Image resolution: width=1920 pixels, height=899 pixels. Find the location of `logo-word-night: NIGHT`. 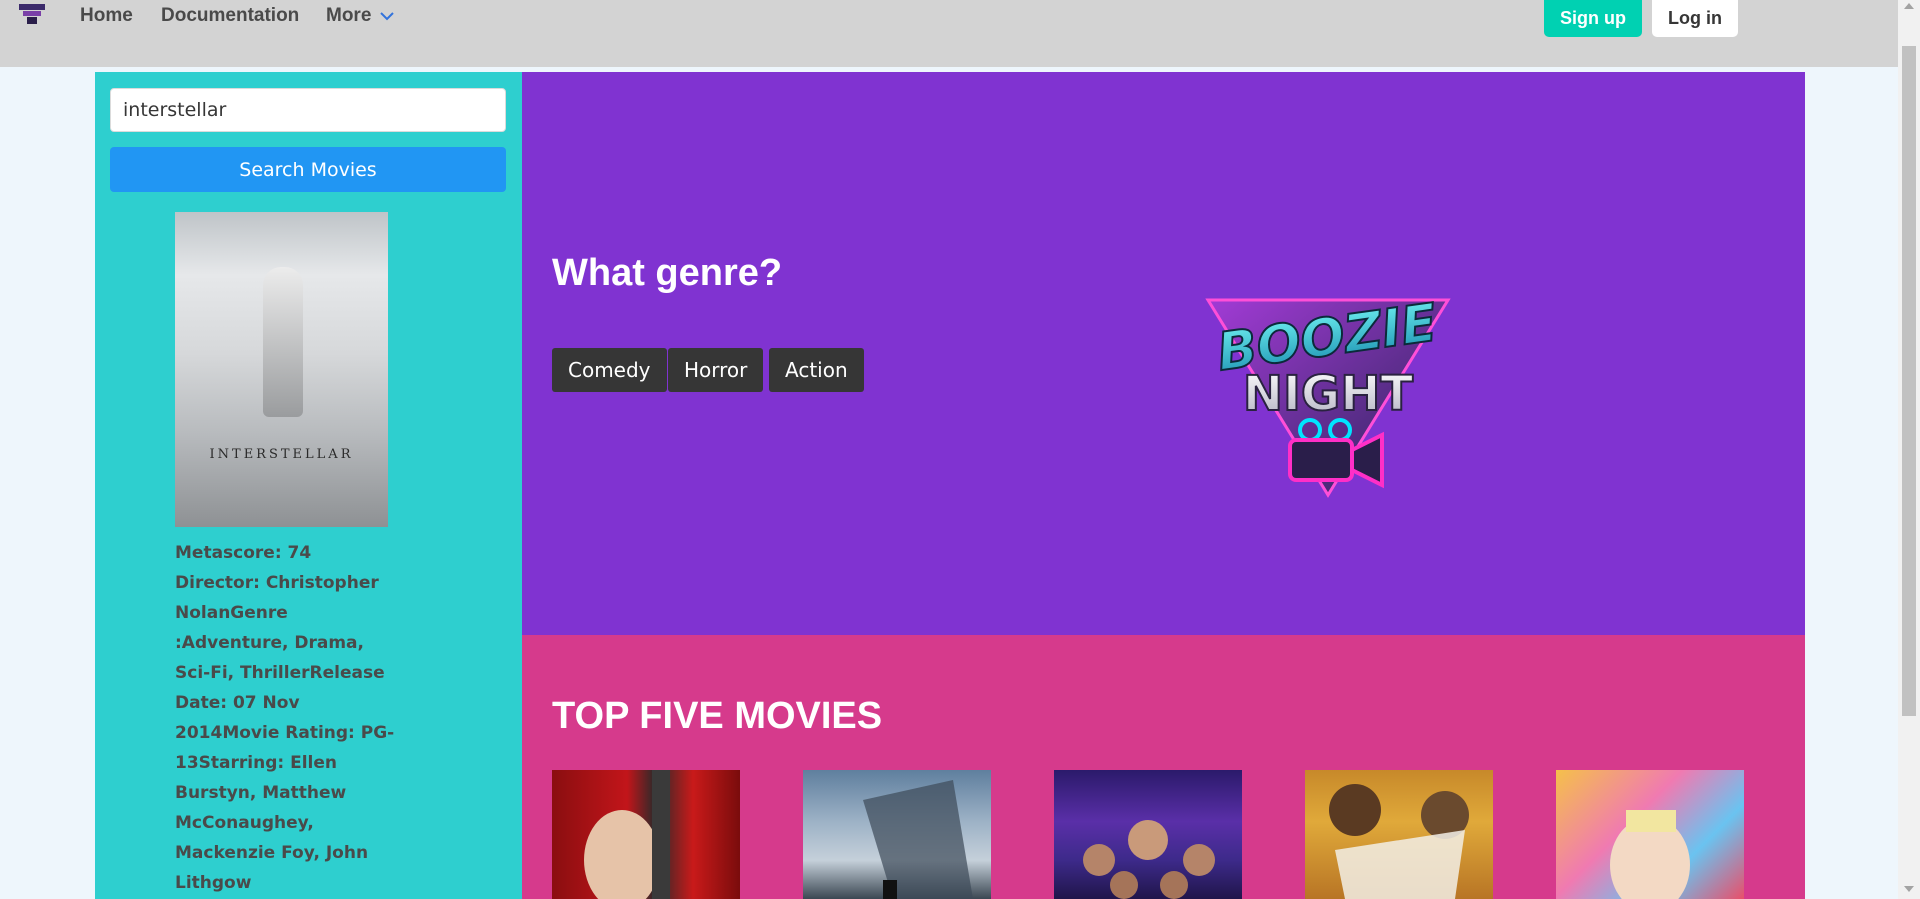

logo-word-night: NIGHT is located at coordinates (1328, 394).